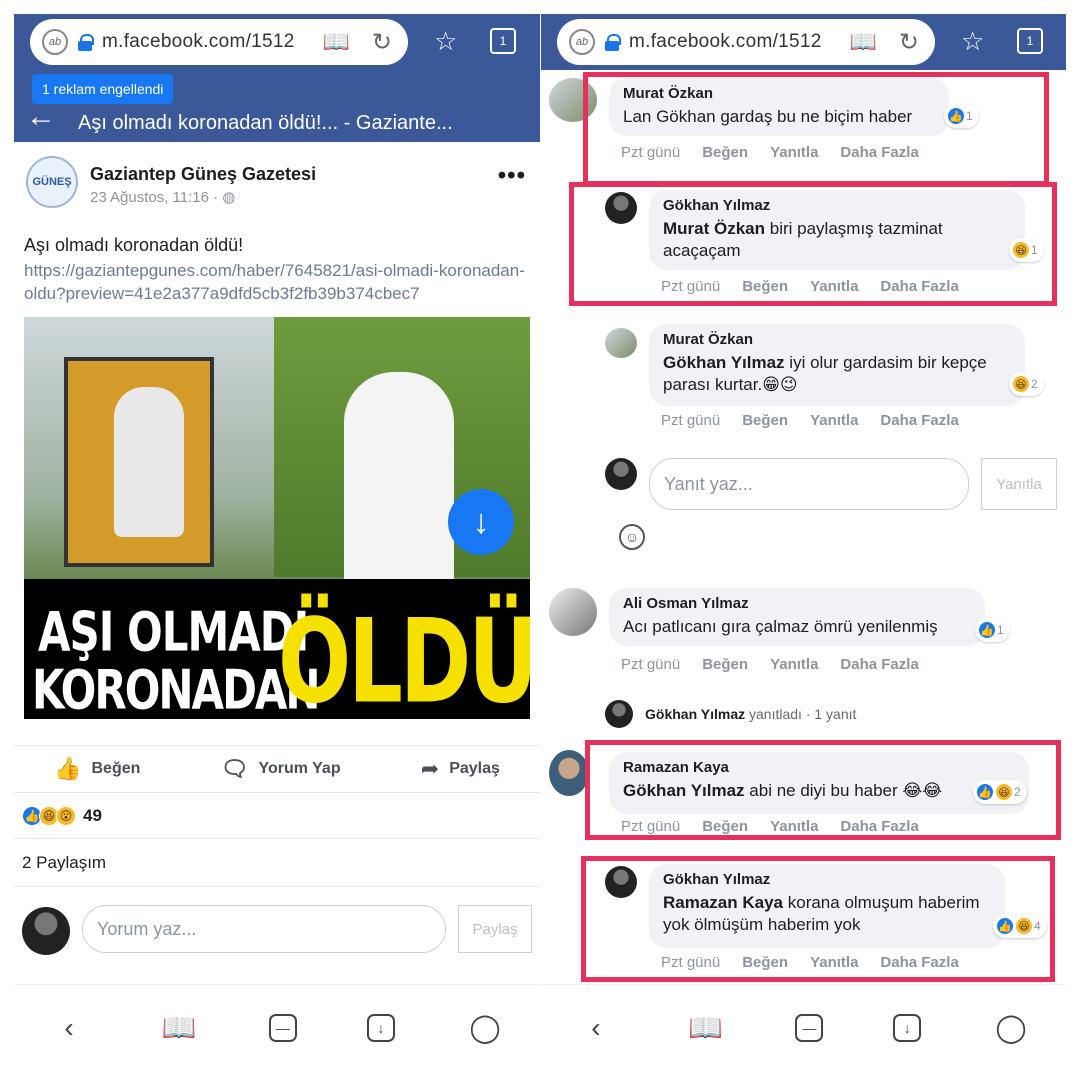  I want to click on image-headline: KORONADAN, so click(176, 688).